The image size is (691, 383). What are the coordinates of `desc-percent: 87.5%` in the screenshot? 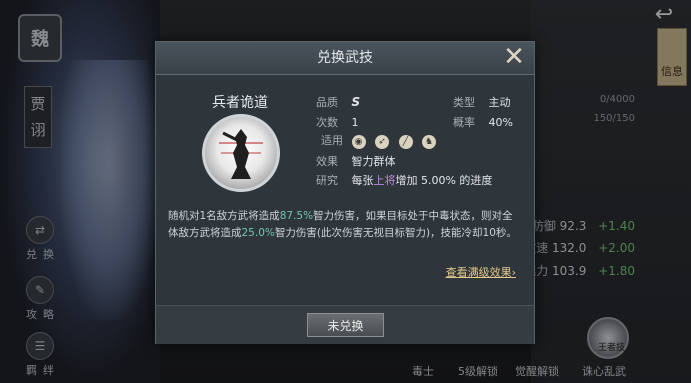 It's located at (296, 216).